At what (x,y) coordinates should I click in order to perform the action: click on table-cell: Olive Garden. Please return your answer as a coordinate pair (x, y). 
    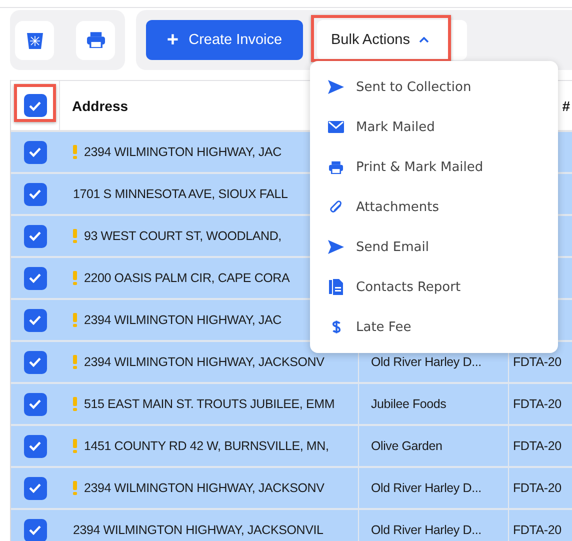
    Looking at the image, I should click on (406, 446).